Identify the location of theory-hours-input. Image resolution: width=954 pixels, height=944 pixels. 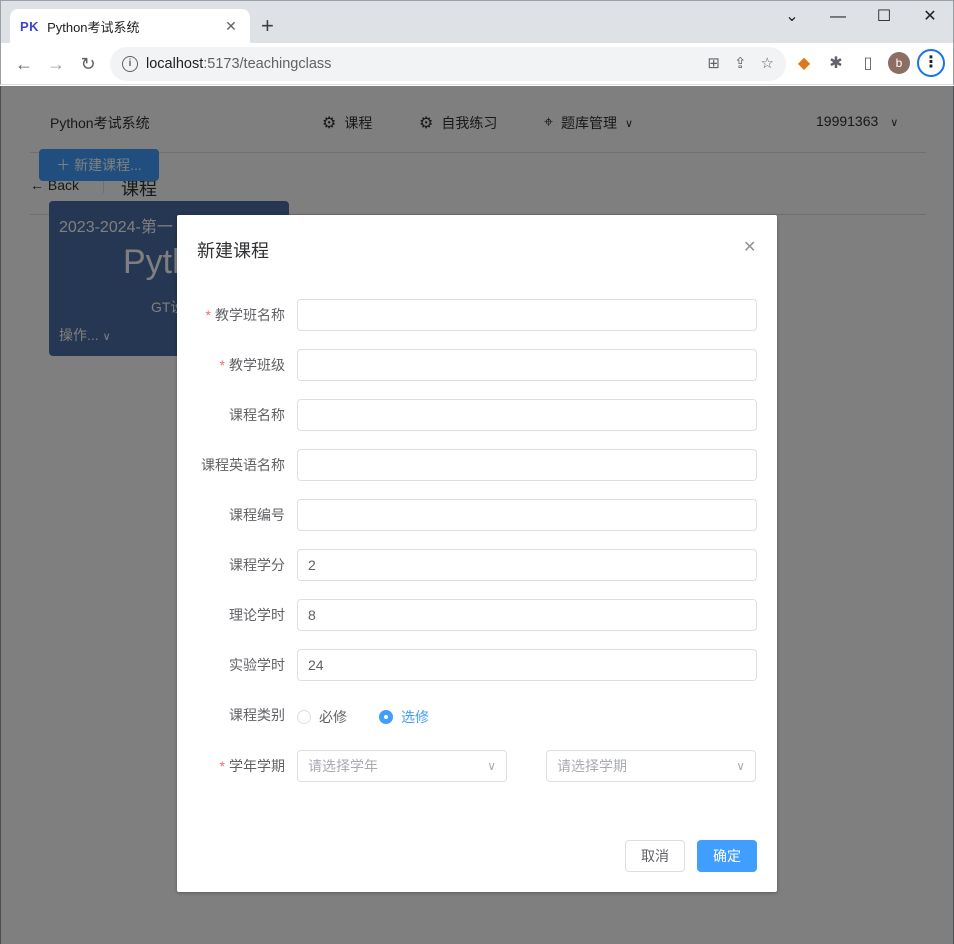
(527, 615).